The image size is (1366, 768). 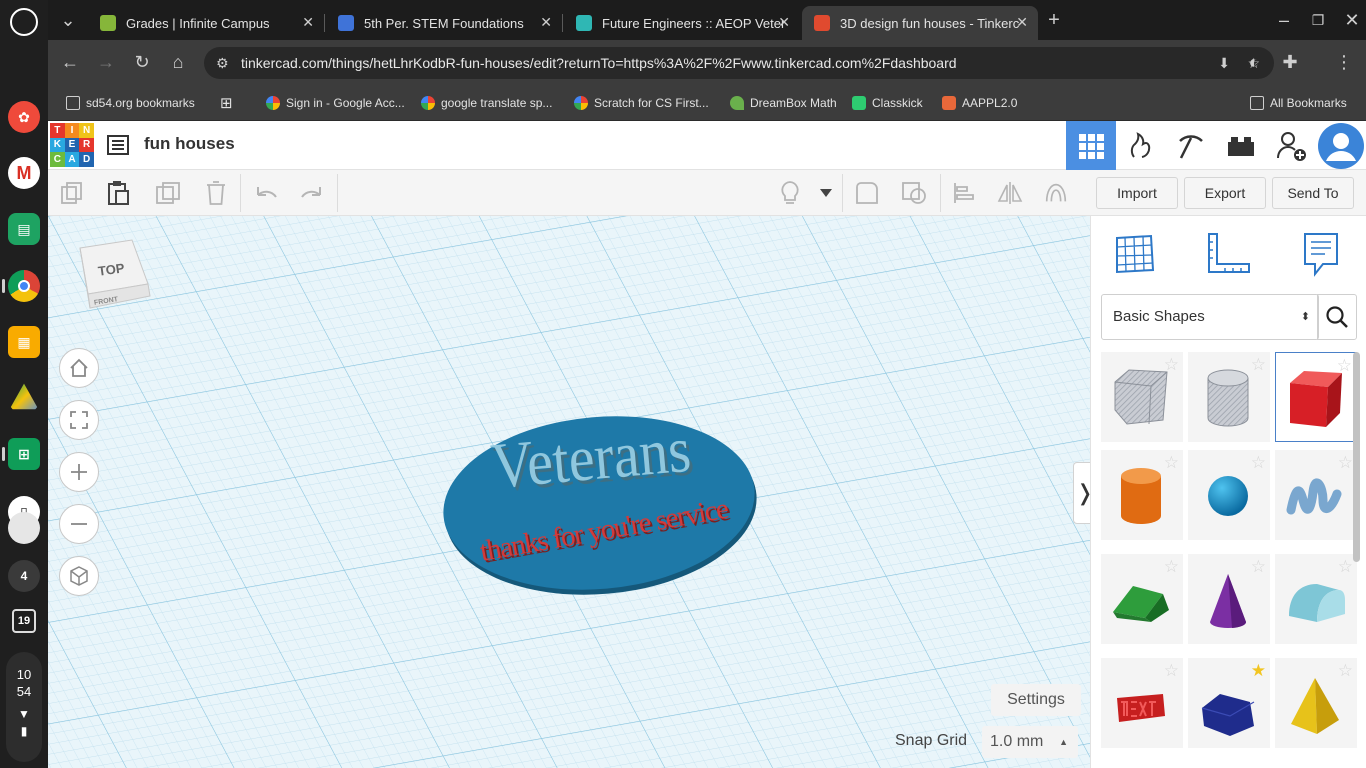 I want to click on bookmark-sd54: sd54.org bookmarks, so click(x=130, y=103).